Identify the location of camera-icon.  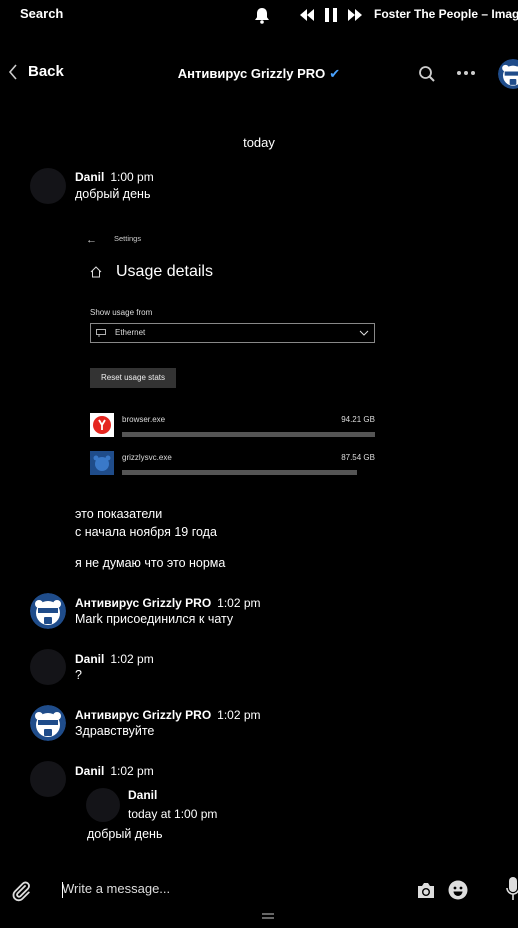
(426, 890).